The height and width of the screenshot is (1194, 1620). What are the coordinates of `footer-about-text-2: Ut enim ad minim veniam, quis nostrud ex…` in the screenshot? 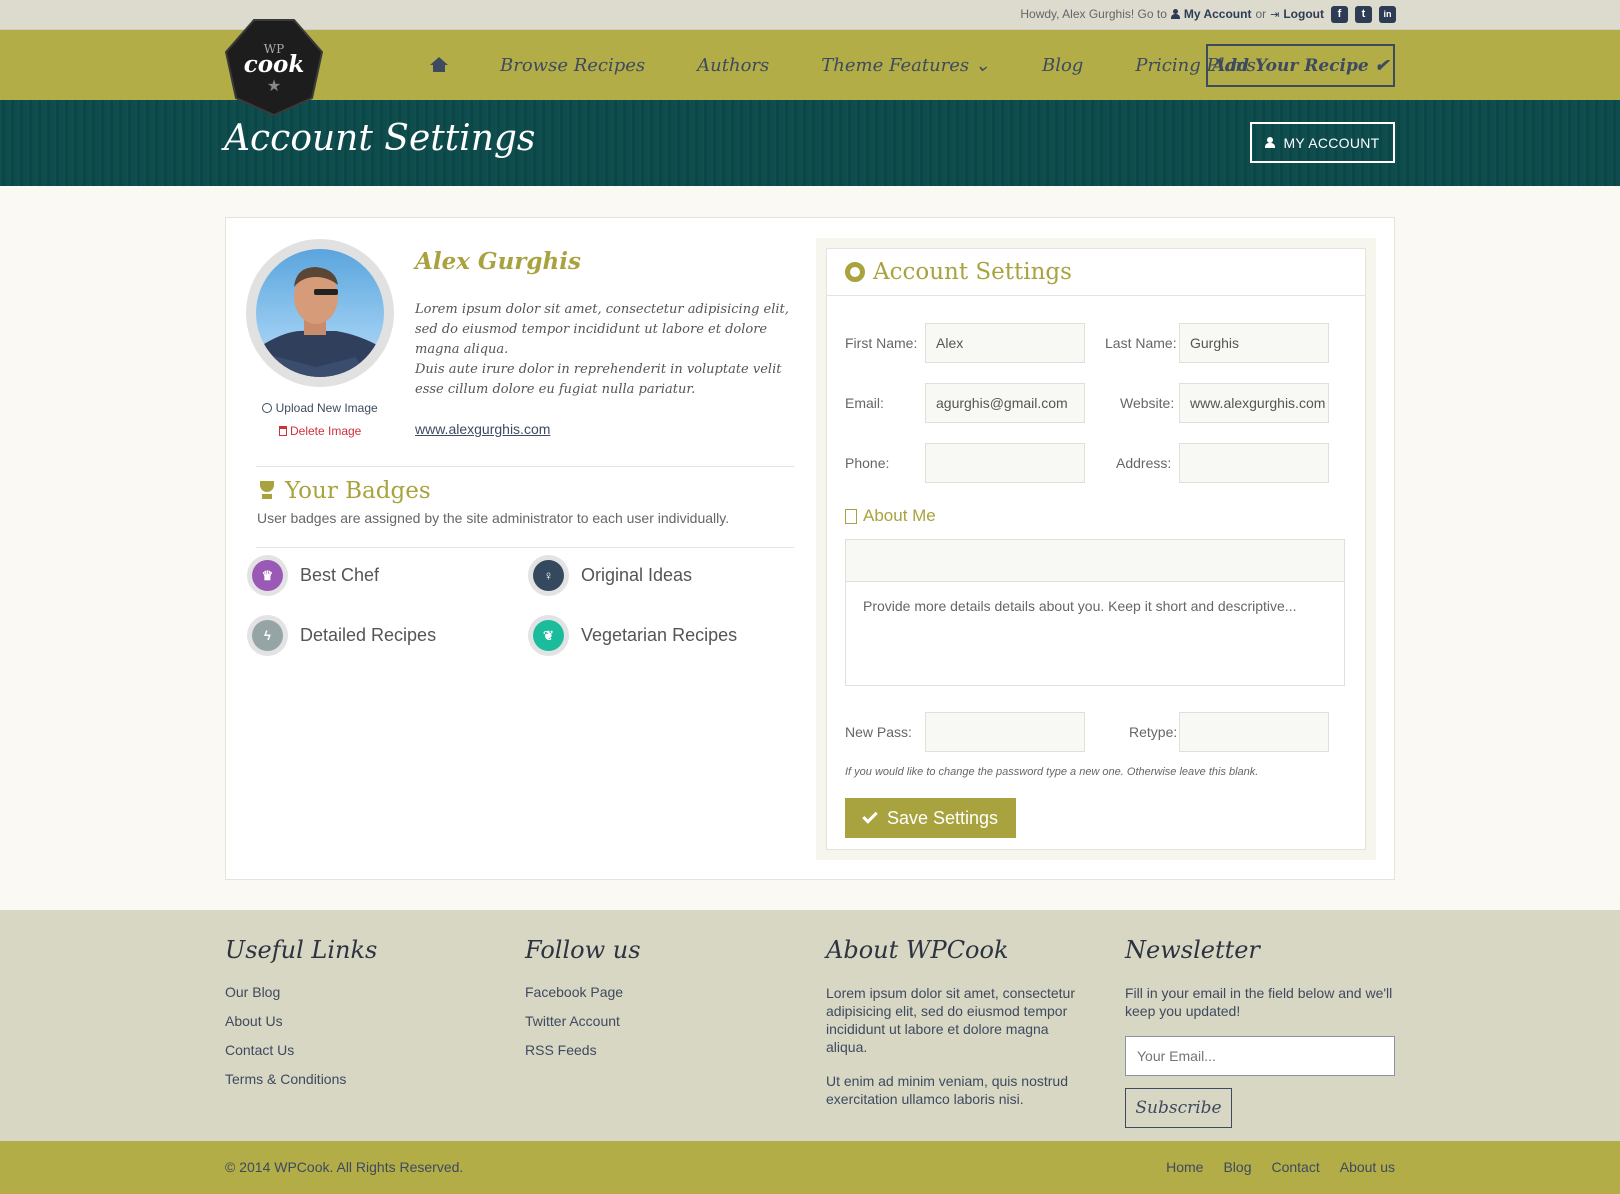 It's located at (947, 1090).